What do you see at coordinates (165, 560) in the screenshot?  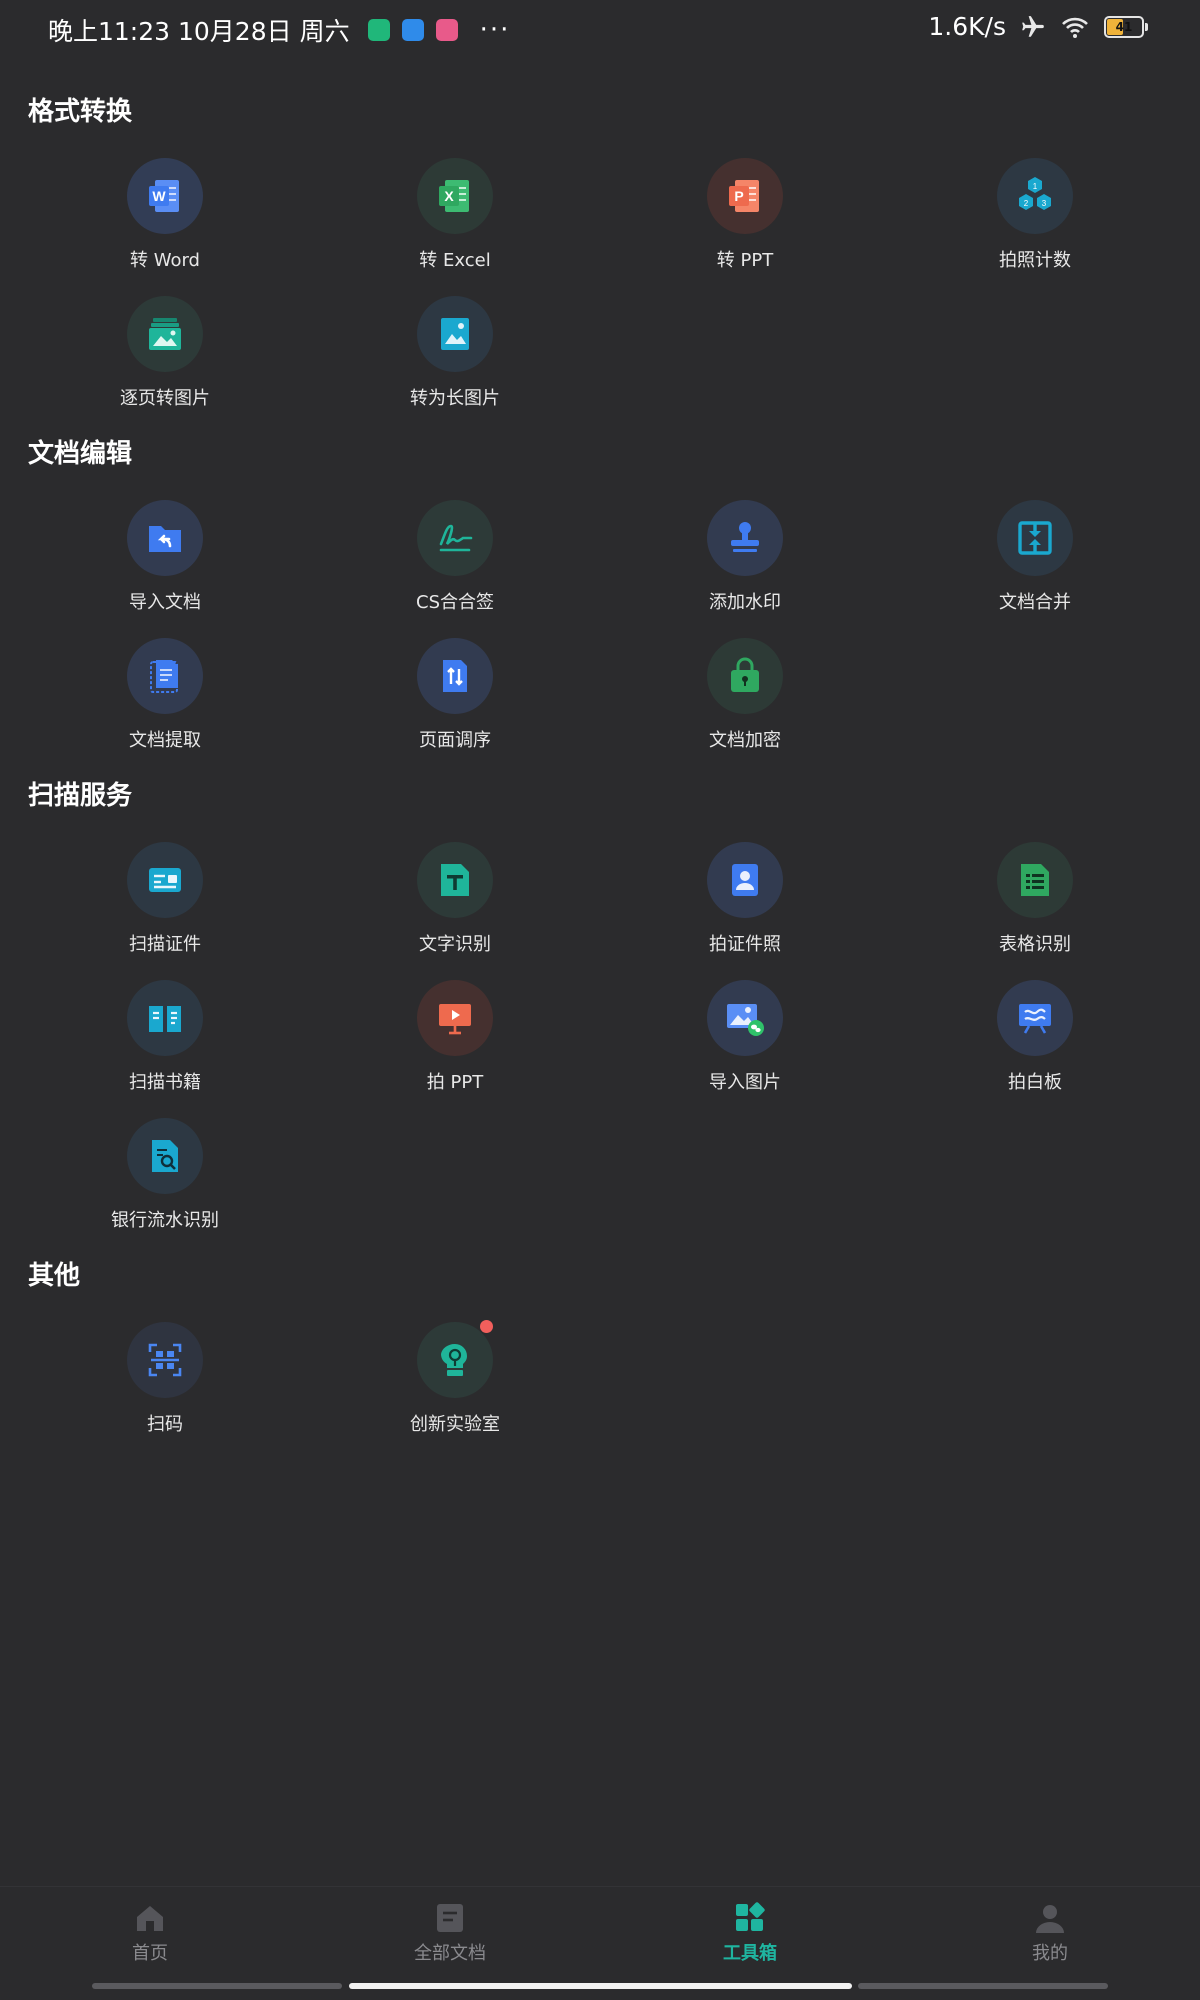 I see `tool-import-document: 导入文档` at bounding box center [165, 560].